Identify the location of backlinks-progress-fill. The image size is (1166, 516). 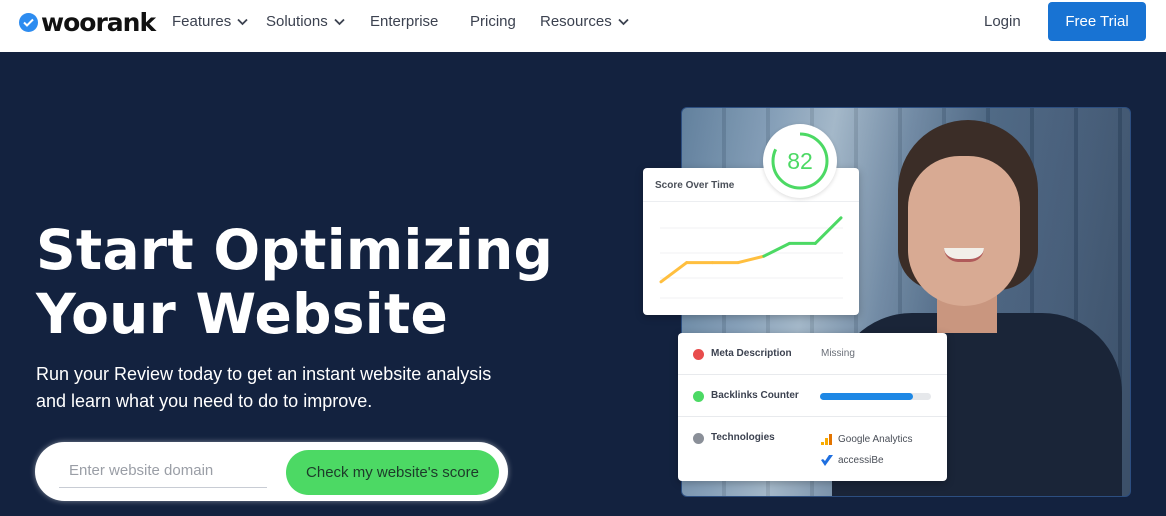
(867, 396).